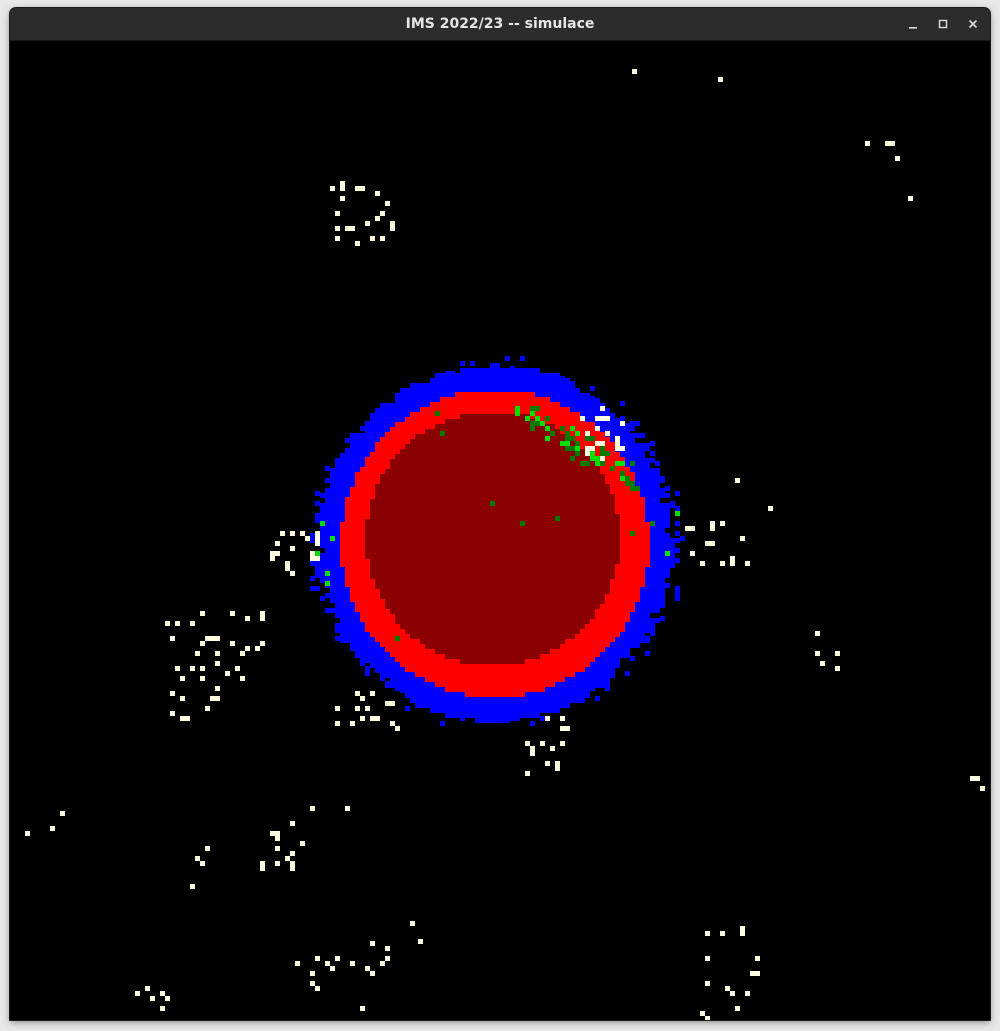 The image size is (1000, 1031). What do you see at coordinates (495, 669) in the screenshot?
I see `inner-ring-row` at bounding box center [495, 669].